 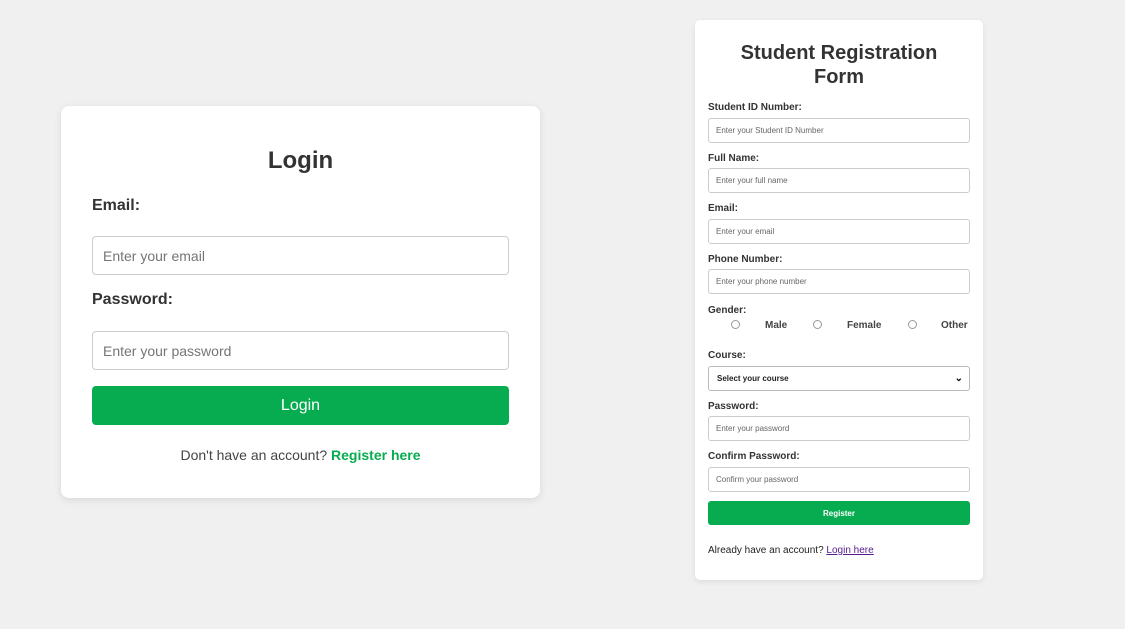 What do you see at coordinates (300, 350) in the screenshot?
I see `login-password-input` at bounding box center [300, 350].